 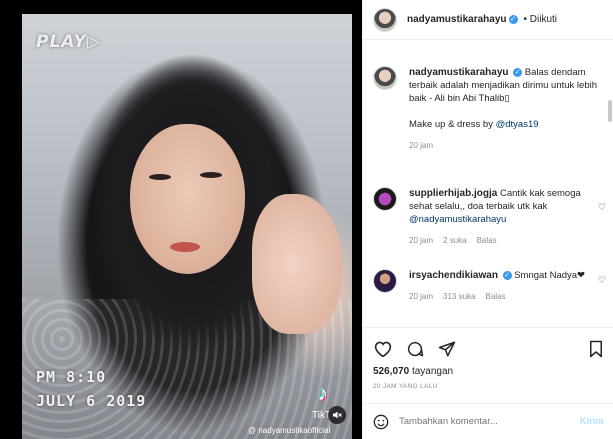 What do you see at coordinates (488, 358) in the screenshot?
I see `post-actions: 526,070 tayangan 20 JAM YANG LALU` at bounding box center [488, 358].